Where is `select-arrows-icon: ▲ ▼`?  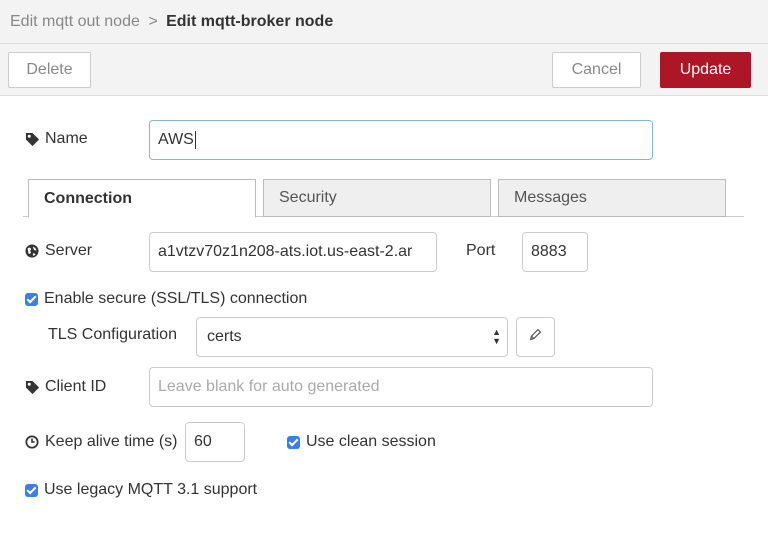
select-arrows-icon: ▲ ▼ is located at coordinates (496, 336).